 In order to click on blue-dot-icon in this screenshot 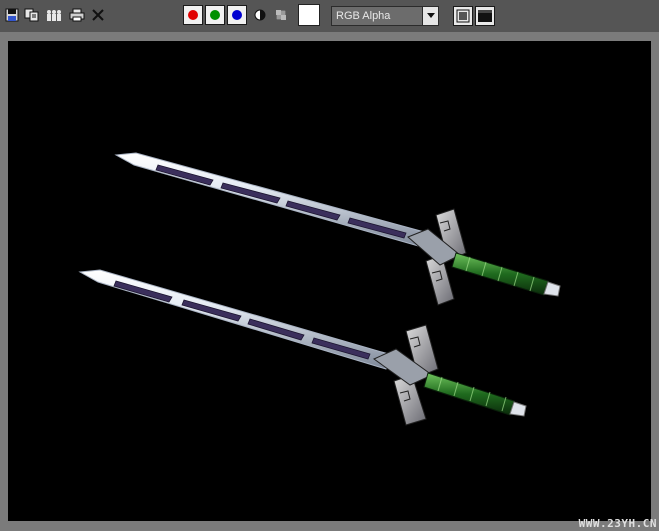, I will do `click(237, 15)`.